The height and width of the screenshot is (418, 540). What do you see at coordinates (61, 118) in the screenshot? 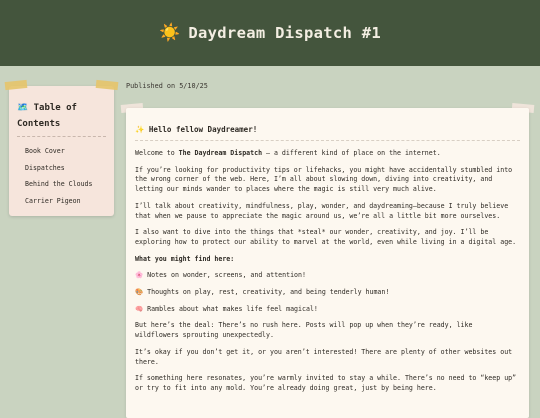
I see `toc-title: 🗺️ Table of Contents` at bounding box center [61, 118].